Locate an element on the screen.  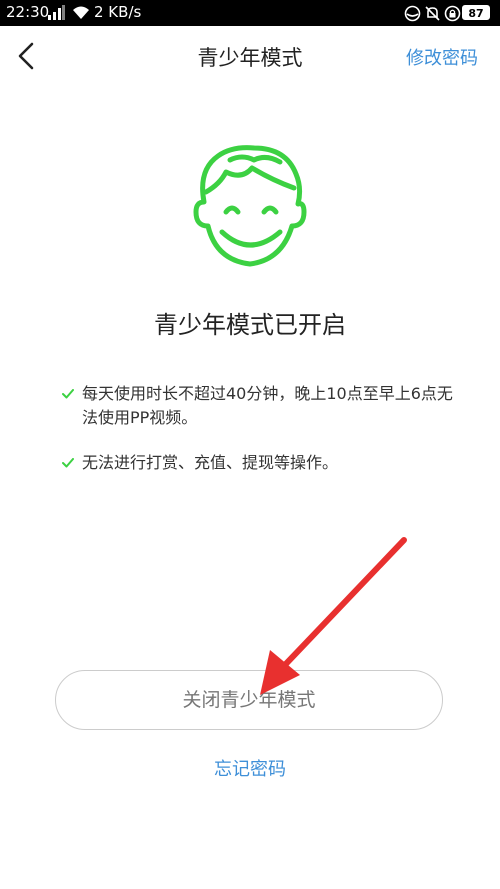
status-time: 22:30 is located at coordinates (28, 12).